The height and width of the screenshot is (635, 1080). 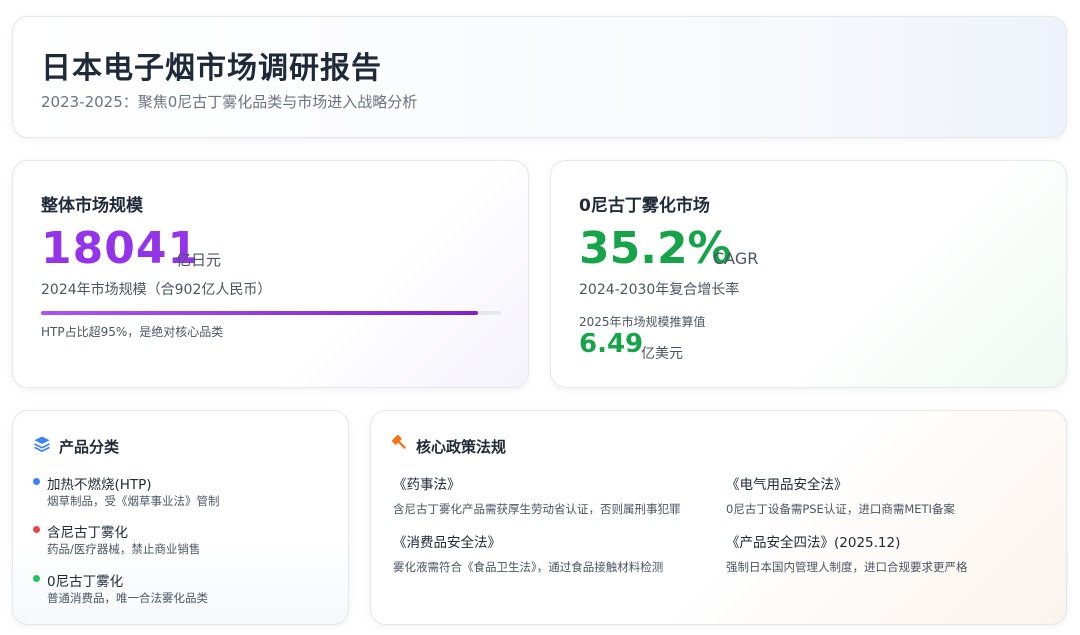 What do you see at coordinates (398, 441) in the screenshot?
I see `gavel-icon` at bounding box center [398, 441].